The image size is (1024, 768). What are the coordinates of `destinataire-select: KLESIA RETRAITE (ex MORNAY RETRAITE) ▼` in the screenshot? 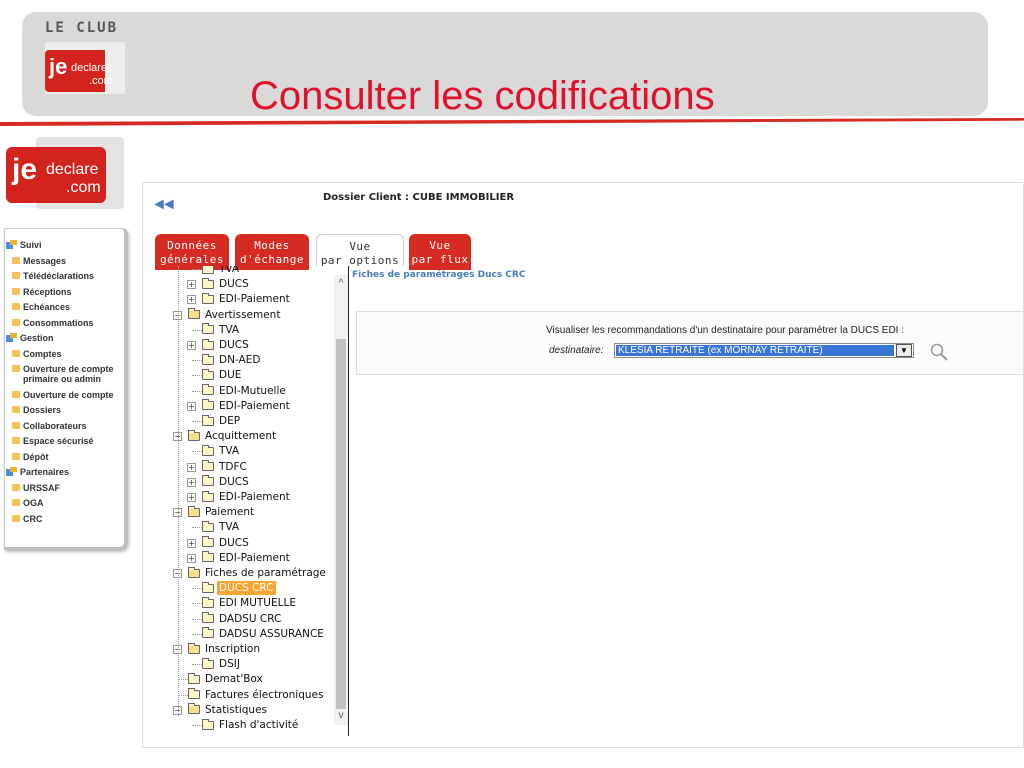 It's located at (764, 350).